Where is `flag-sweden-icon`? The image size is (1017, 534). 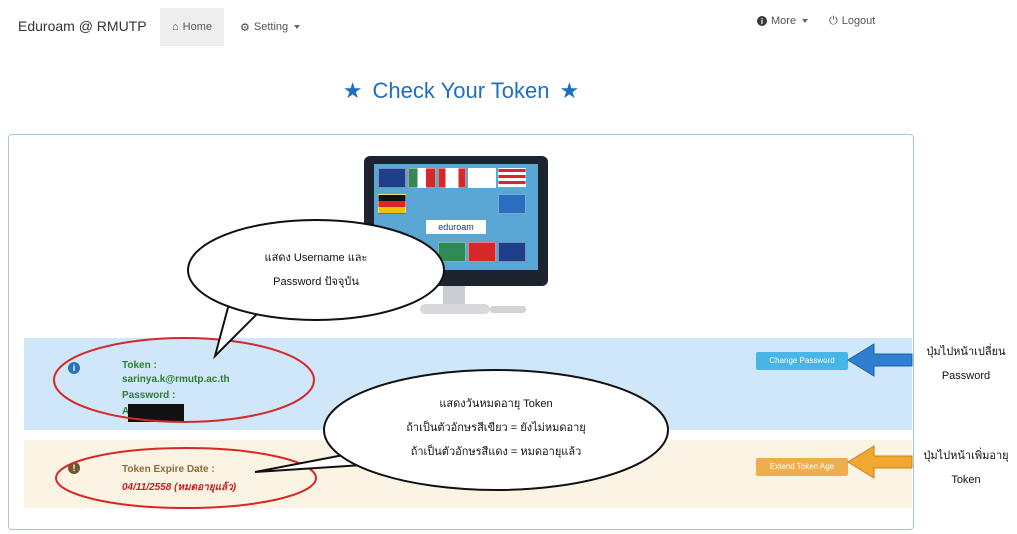
flag-sweden-icon is located at coordinates (512, 204).